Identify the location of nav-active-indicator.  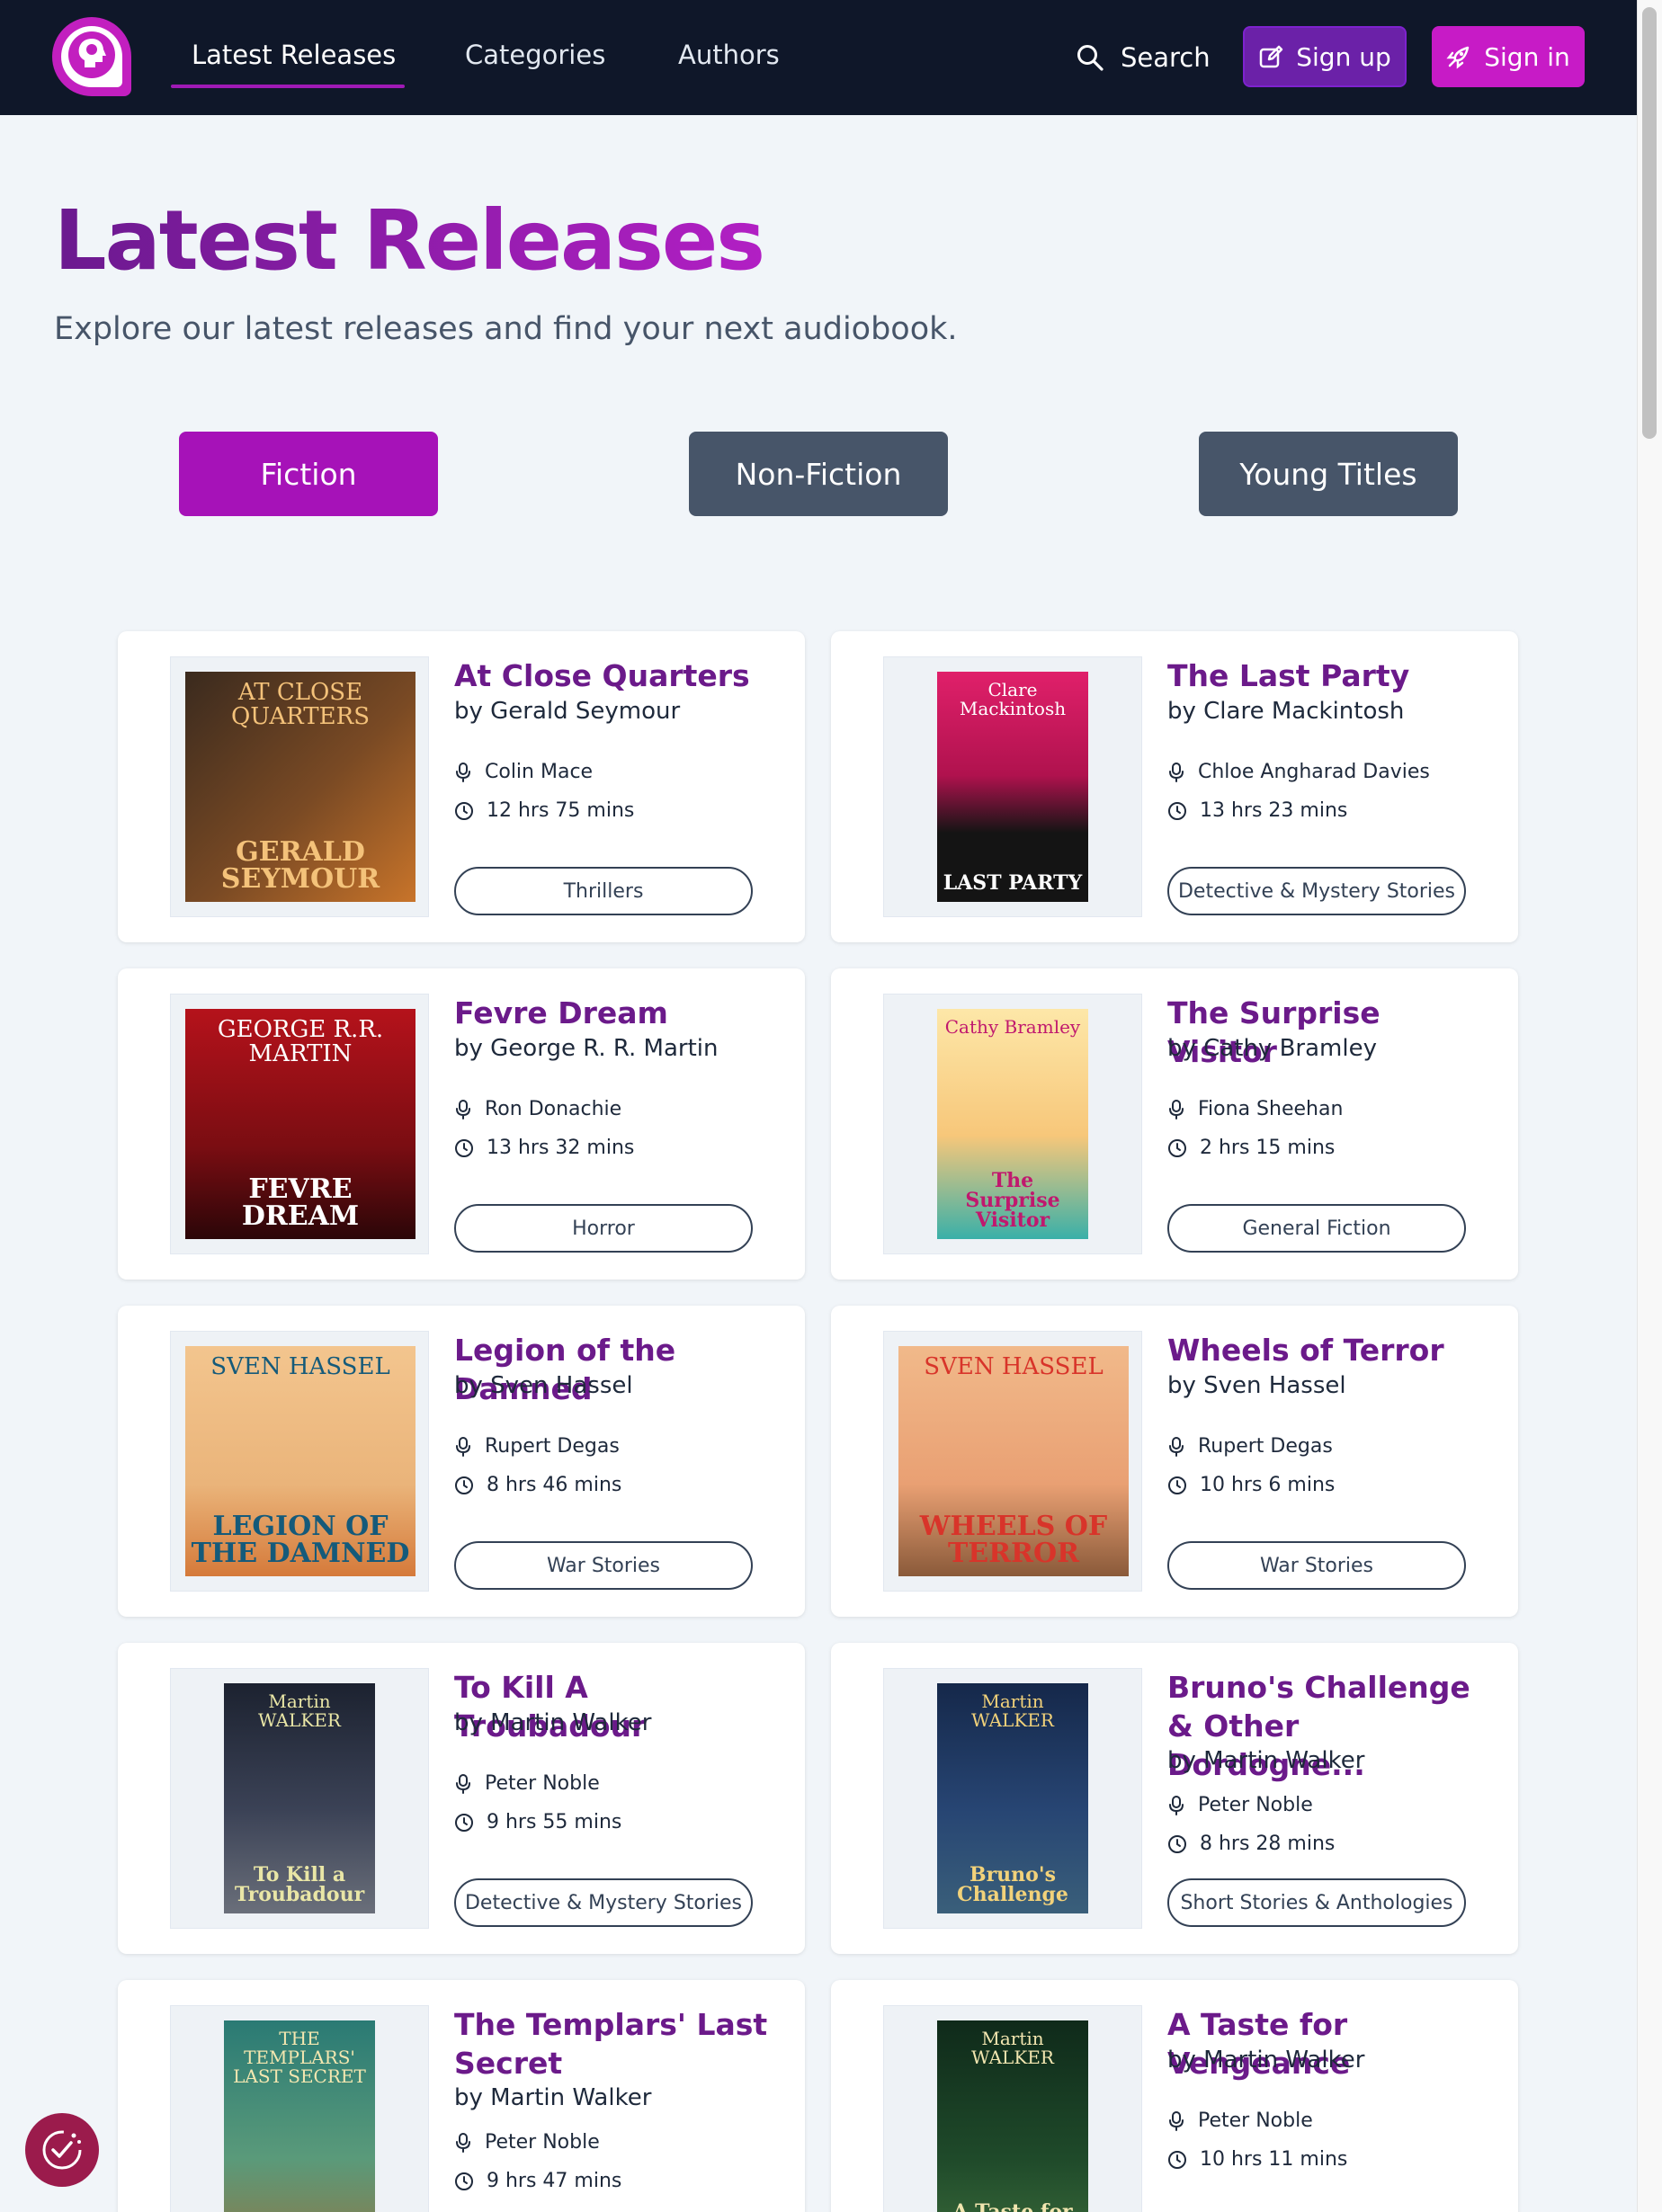
(288, 86).